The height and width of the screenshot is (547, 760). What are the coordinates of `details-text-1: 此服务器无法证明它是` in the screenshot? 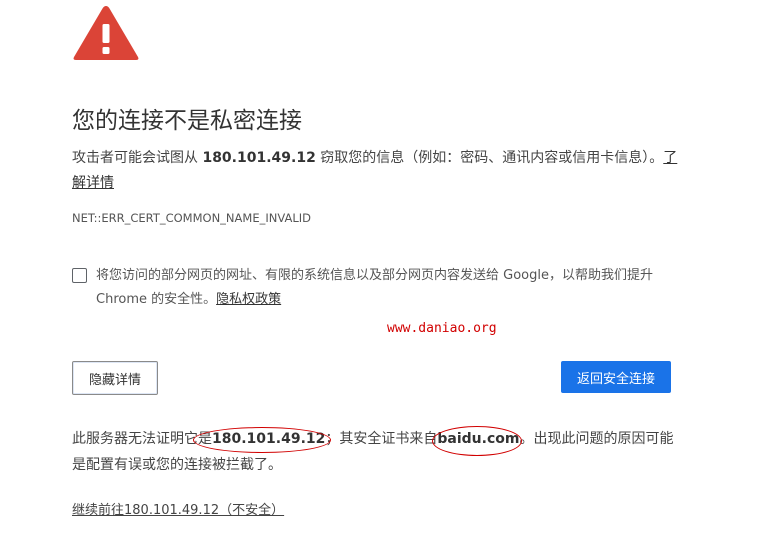 It's located at (142, 439).